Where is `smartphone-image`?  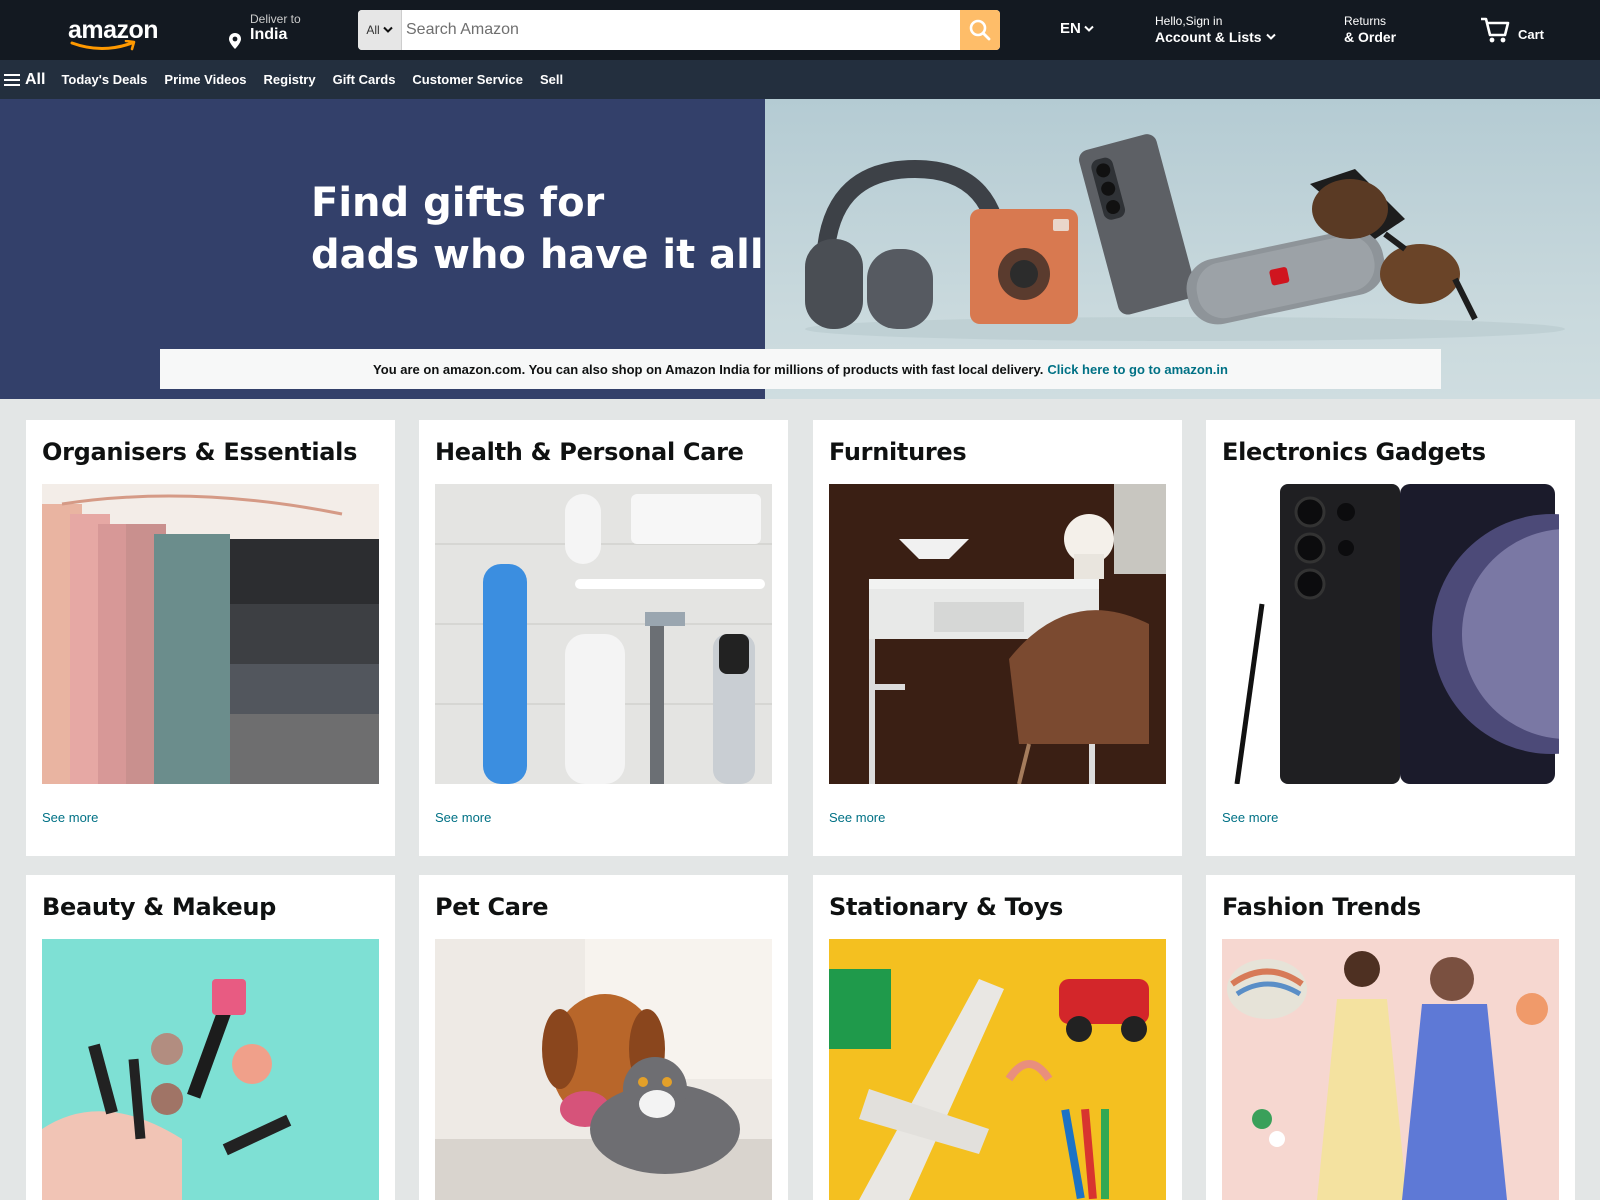 smartphone-image is located at coordinates (1390, 634).